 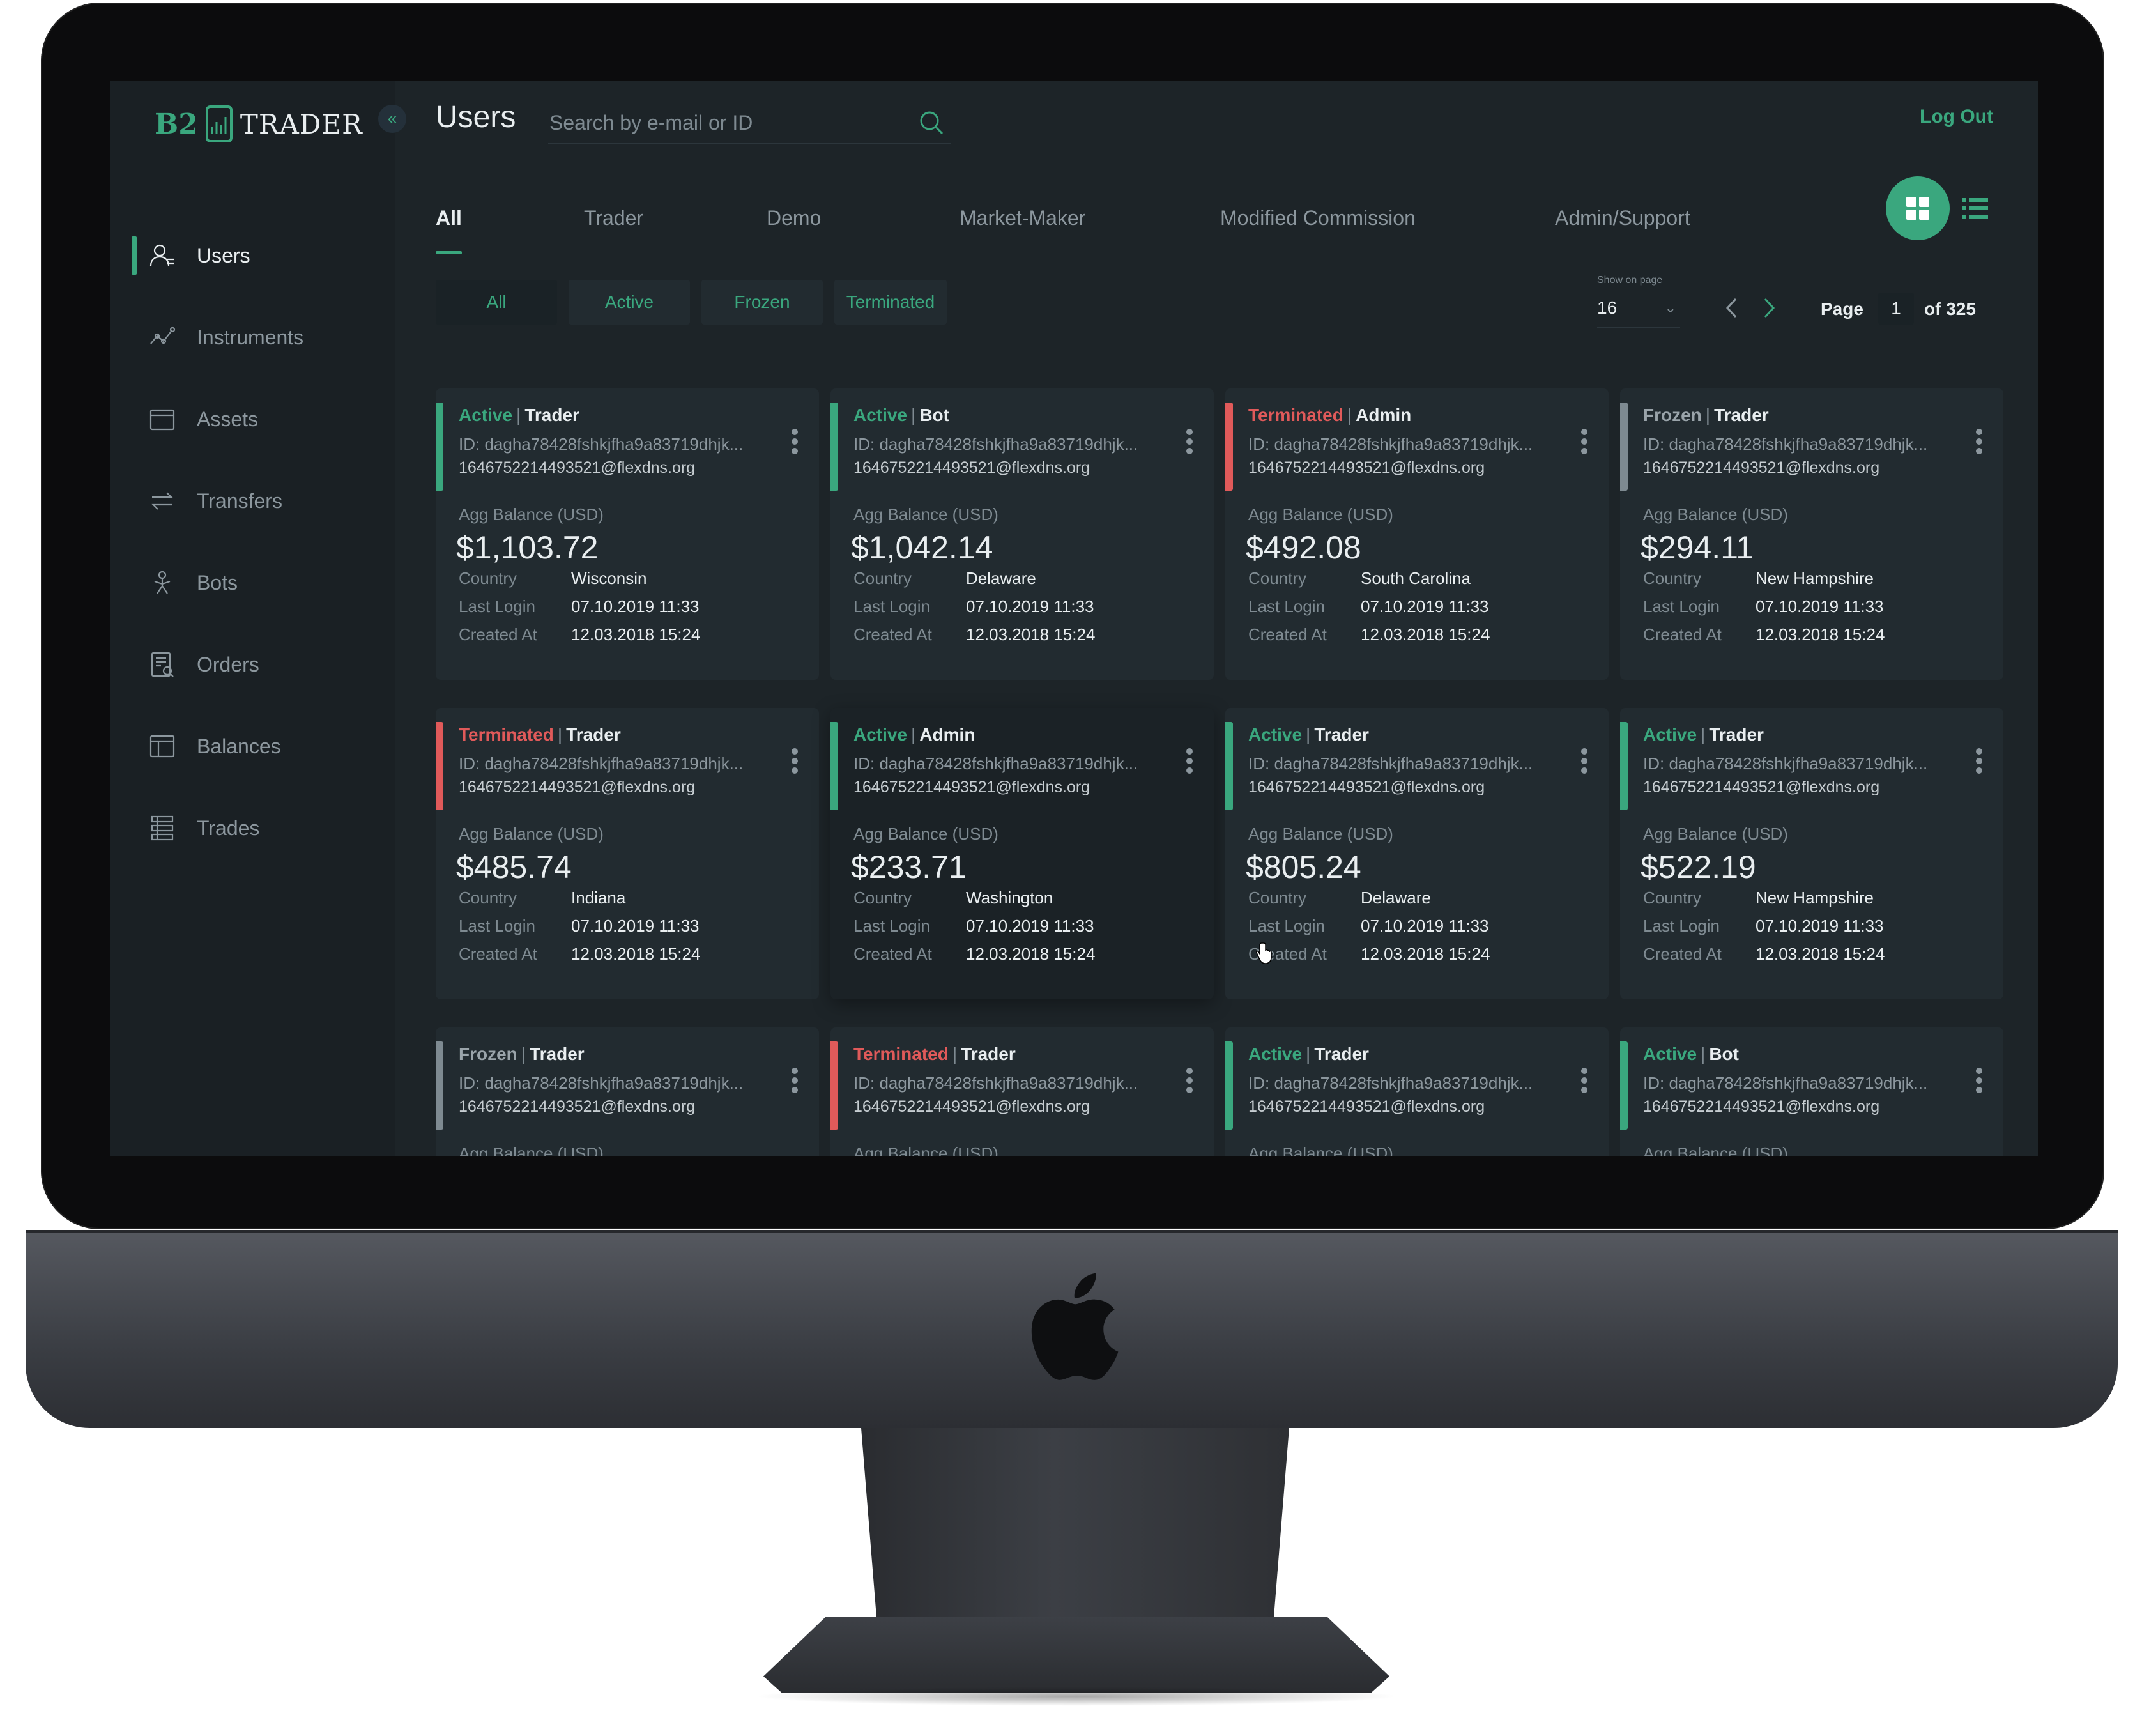 I want to click on previous-page-button, so click(x=1731, y=308).